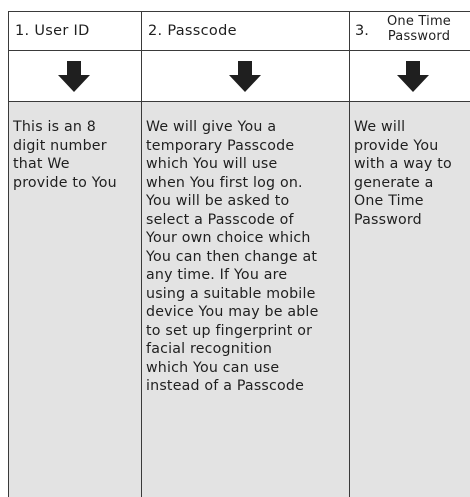 The image size is (470, 497). What do you see at coordinates (155, 31) in the screenshot?
I see `column-number: 2.` at bounding box center [155, 31].